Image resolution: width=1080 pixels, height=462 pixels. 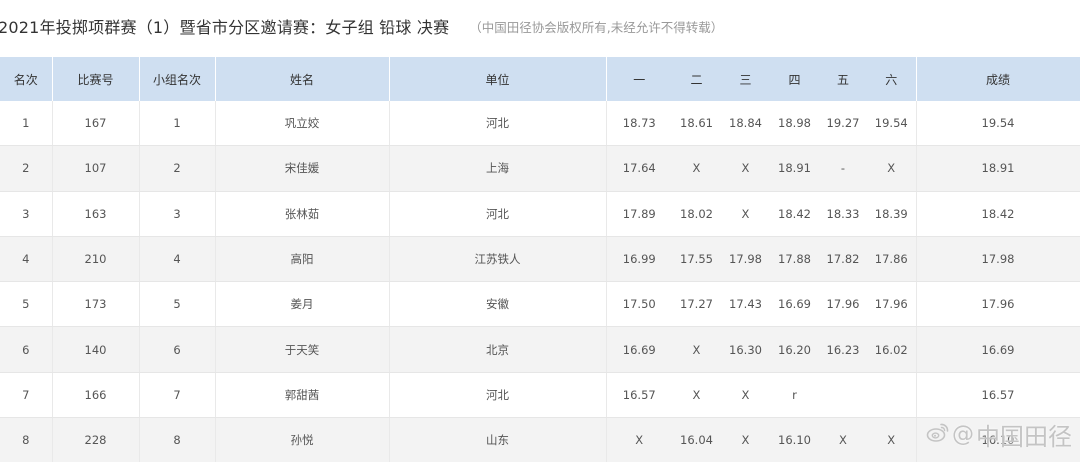 What do you see at coordinates (225, 27) in the screenshot?
I see `page-title: 2021年投掷项群赛（1）暨省市分区邀请赛：女子组 铅球 决赛` at bounding box center [225, 27].